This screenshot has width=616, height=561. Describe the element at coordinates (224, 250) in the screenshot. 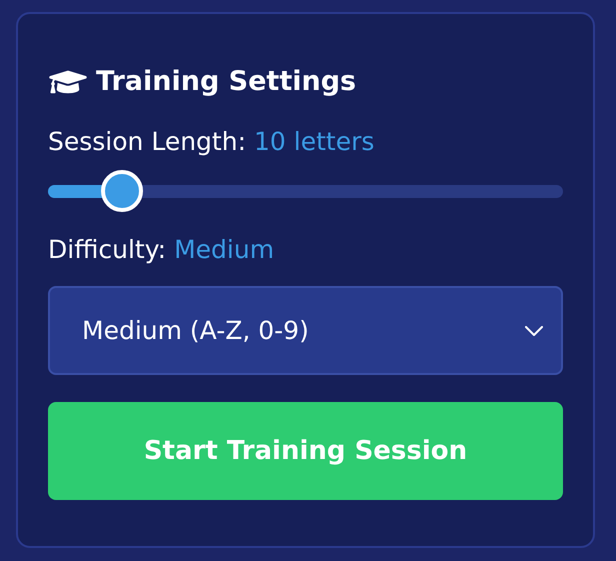

I see `difficulty-value: Medium` at that location.